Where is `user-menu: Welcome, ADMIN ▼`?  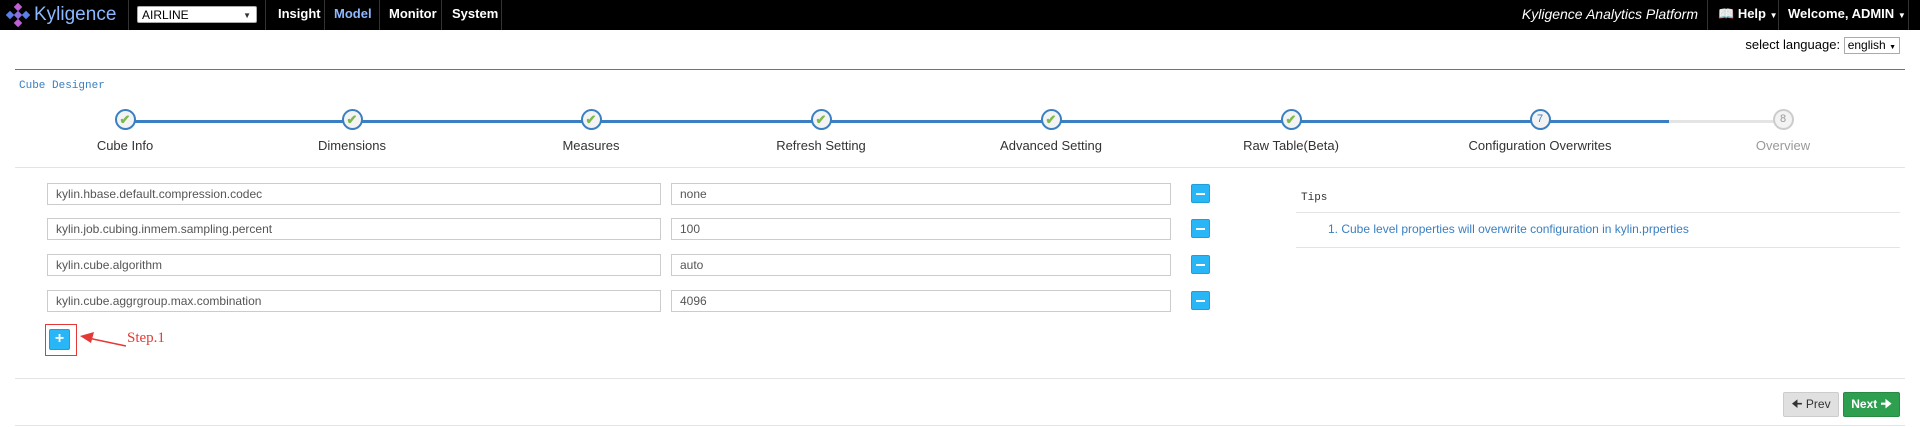
user-menu: Welcome, ADMIN ▼ is located at coordinates (1847, 15).